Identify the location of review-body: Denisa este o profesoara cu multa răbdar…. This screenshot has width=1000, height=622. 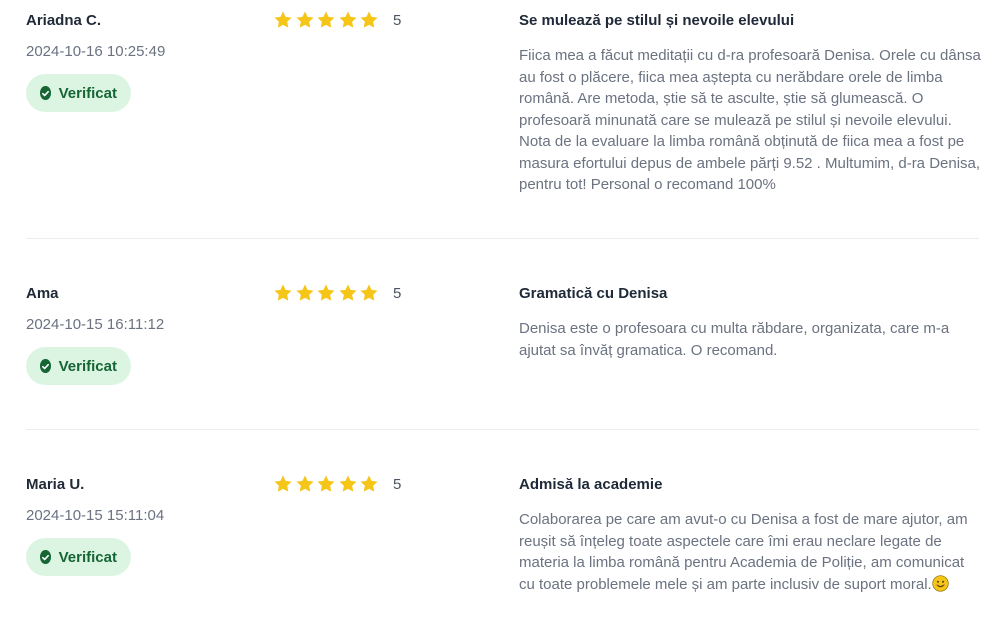
(734, 339).